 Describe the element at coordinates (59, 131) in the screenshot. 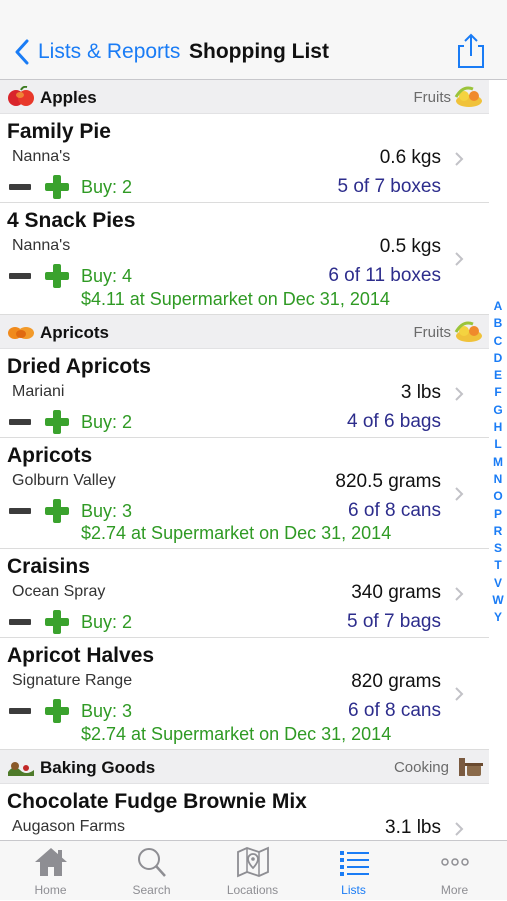

I see `item-name: Family Pie` at that location.